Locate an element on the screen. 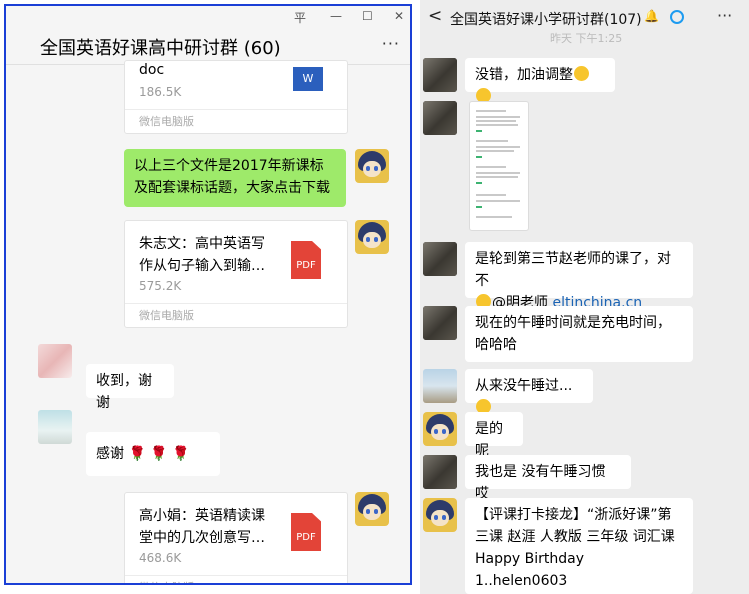 Image resolution: width=749 pixels, height=594 pixels. file-size: 186.5K is located at coordinates (160, 92).